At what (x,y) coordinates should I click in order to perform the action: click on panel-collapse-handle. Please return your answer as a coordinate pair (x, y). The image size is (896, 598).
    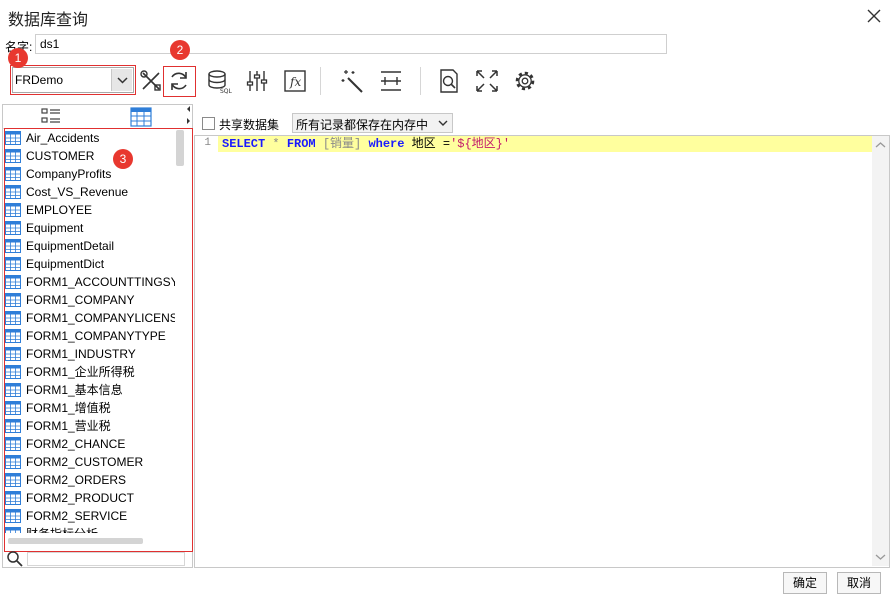
    Looking at the image, I should click on (189, 115).